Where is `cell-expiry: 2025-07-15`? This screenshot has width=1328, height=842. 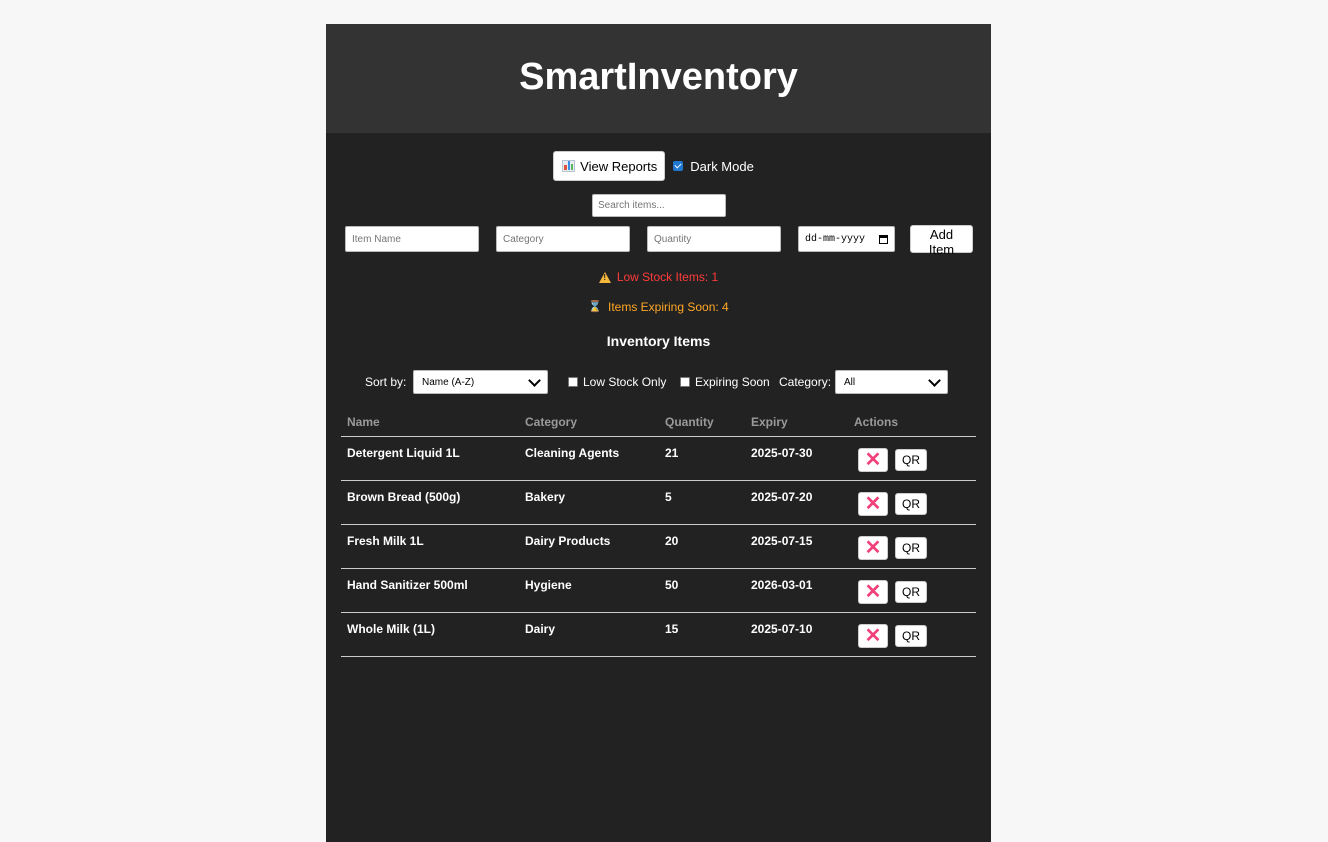
cell-expiry: 2025-07-15 is located at coordinates (796, 546).